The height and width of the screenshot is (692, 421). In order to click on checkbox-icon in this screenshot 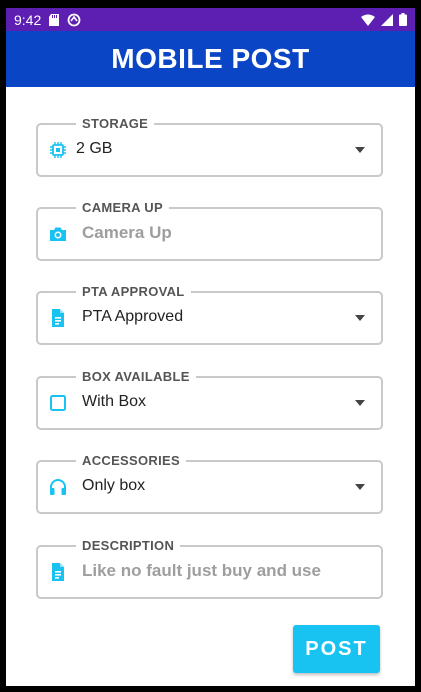, I will do `click(58, 403)`.